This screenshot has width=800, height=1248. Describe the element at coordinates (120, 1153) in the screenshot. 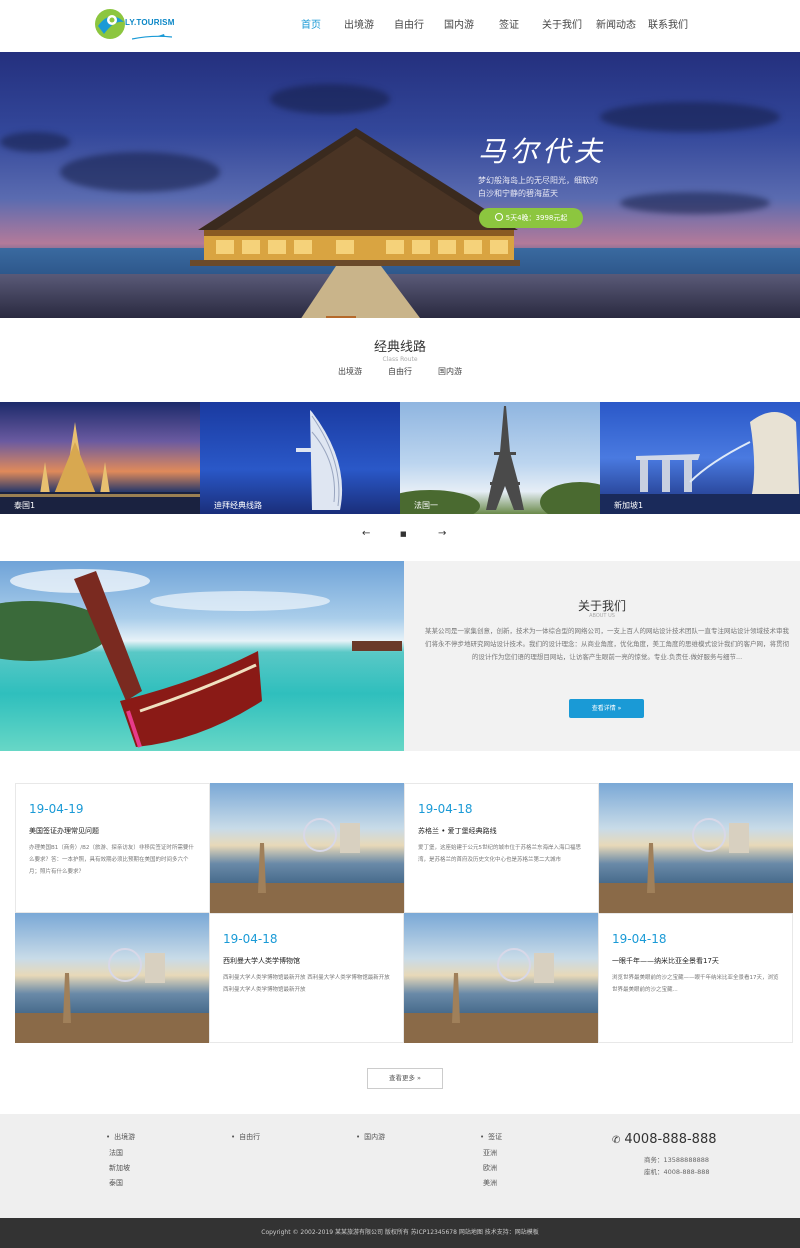

I see `footer-link: 法国` at that location.